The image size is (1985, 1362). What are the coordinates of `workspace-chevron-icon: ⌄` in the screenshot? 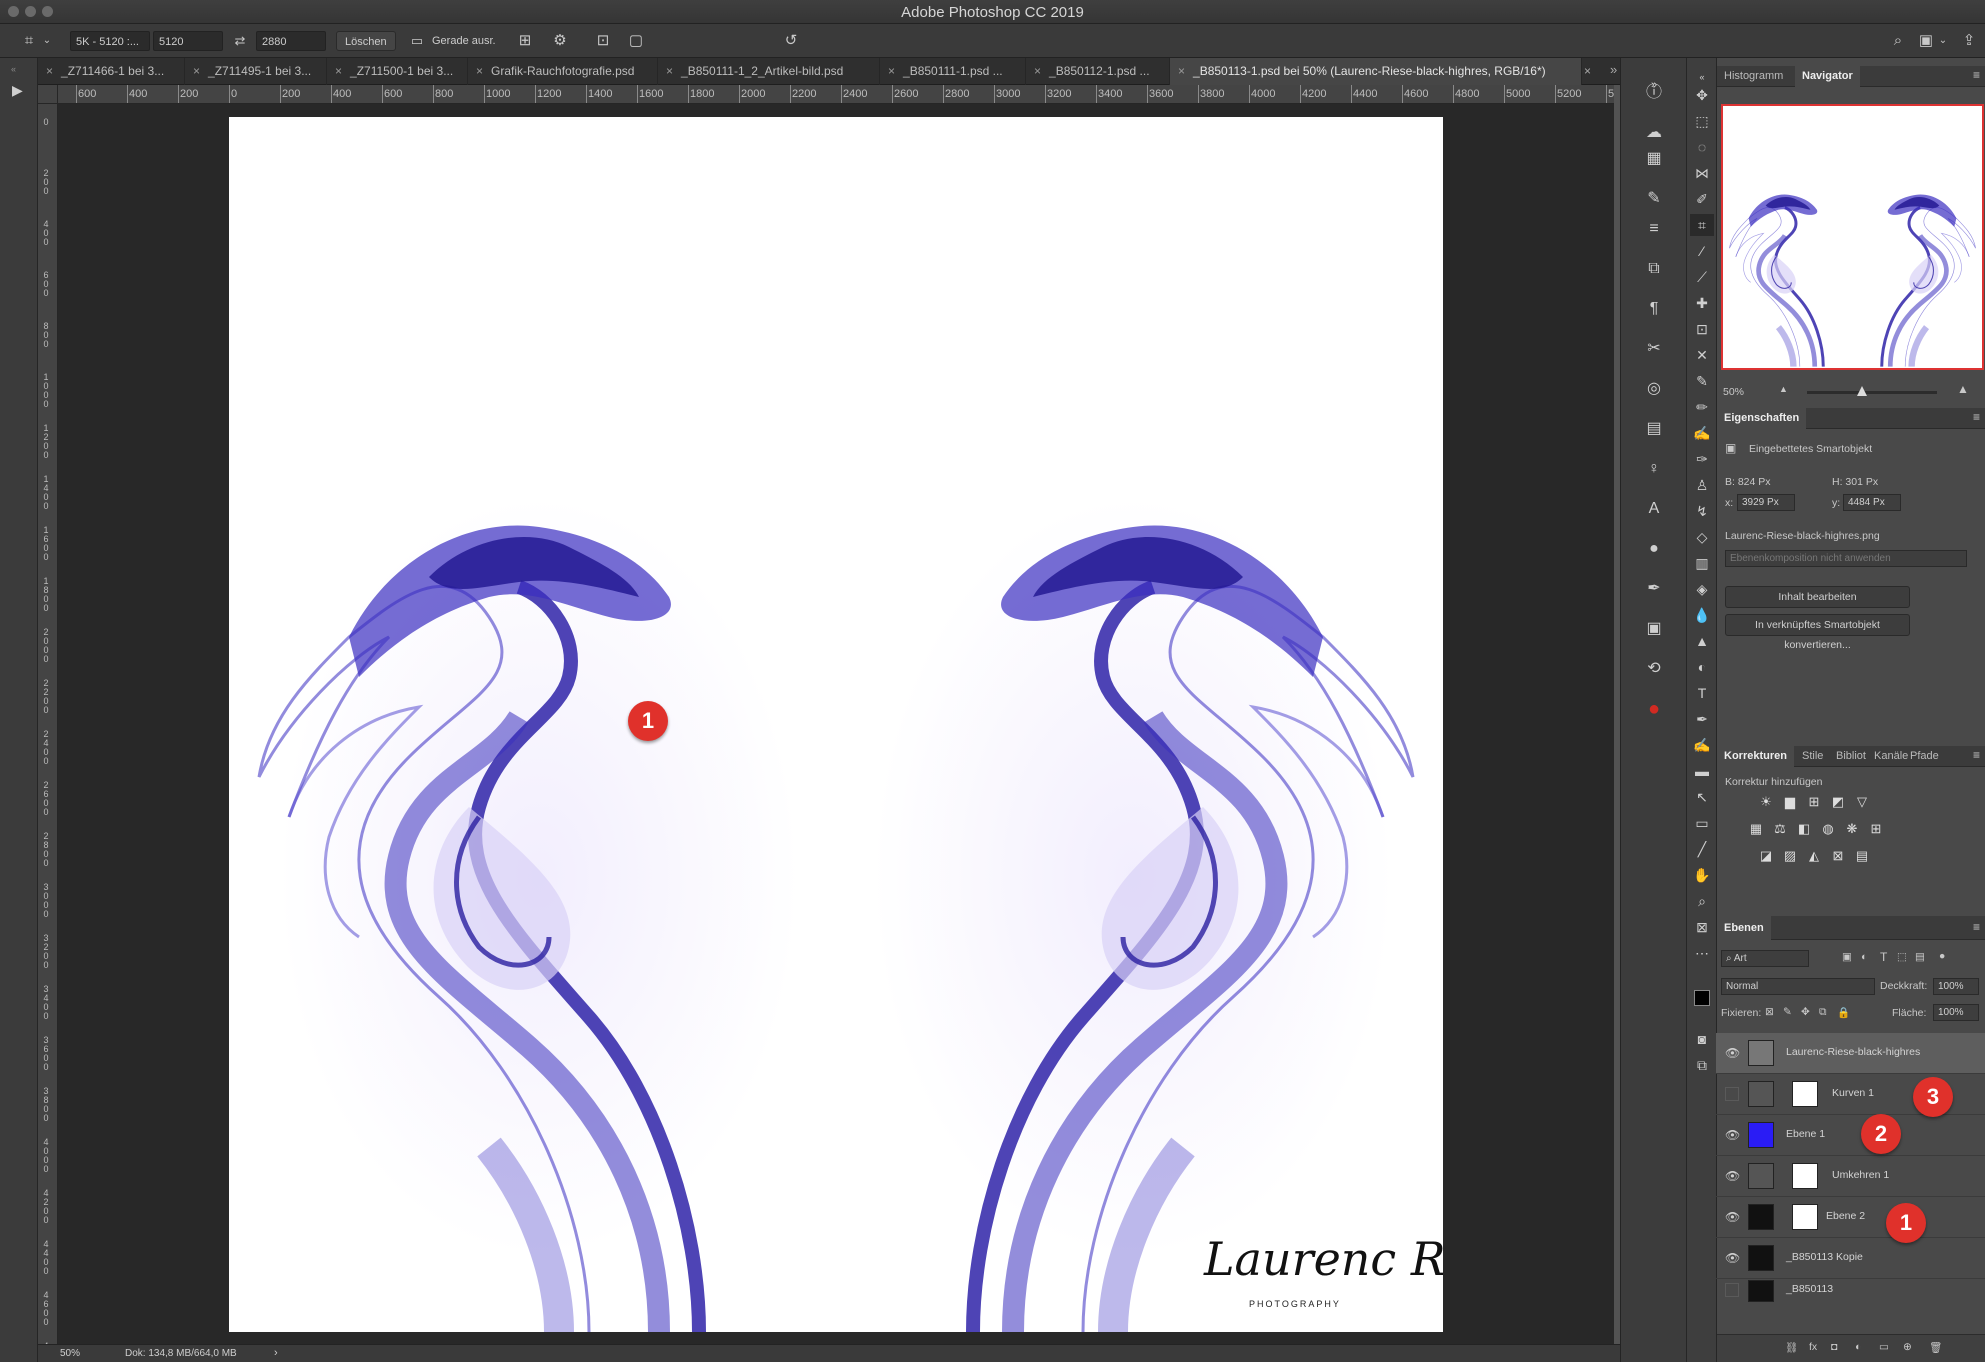 It's located at (1943, 41).